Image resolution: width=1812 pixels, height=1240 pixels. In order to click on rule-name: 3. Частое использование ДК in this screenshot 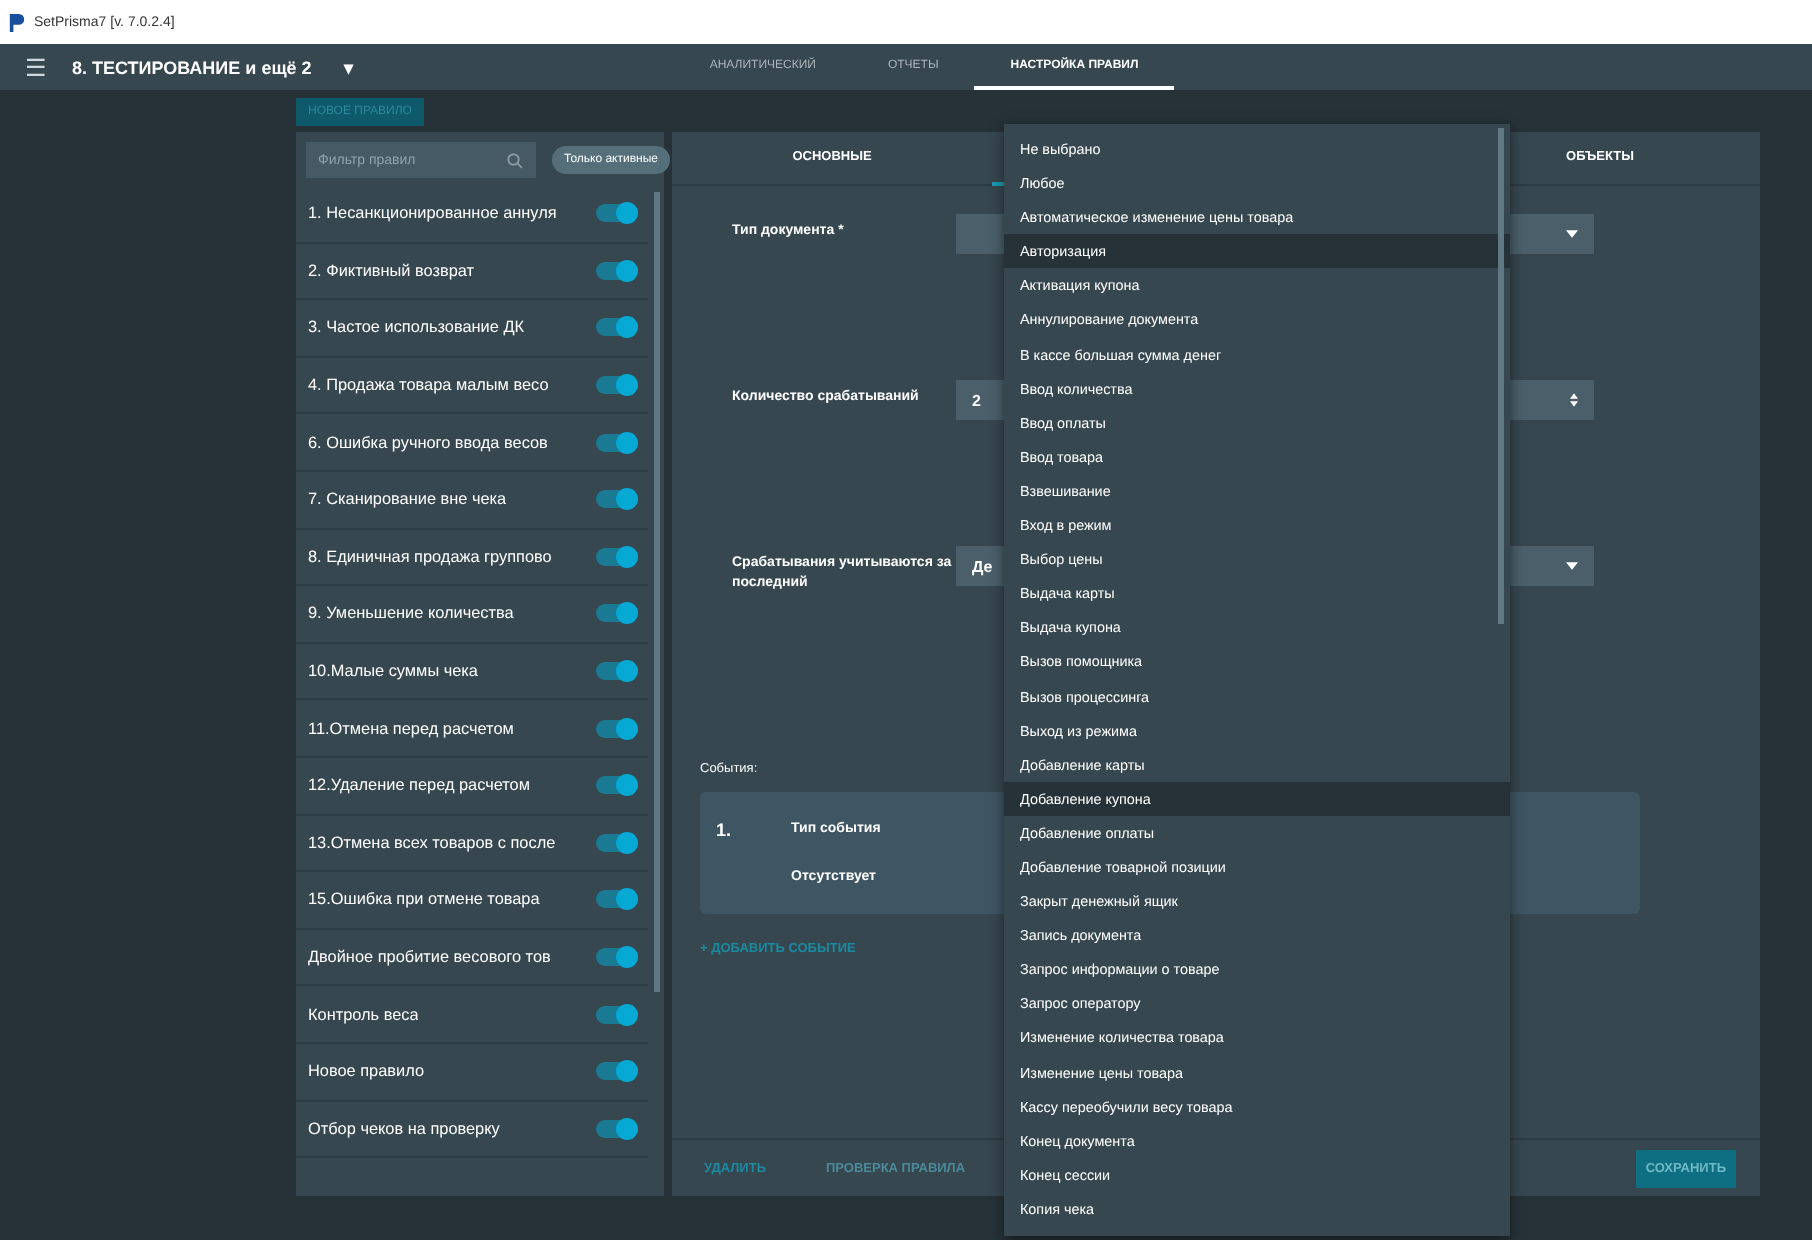, I will do `click(416, 327)`.